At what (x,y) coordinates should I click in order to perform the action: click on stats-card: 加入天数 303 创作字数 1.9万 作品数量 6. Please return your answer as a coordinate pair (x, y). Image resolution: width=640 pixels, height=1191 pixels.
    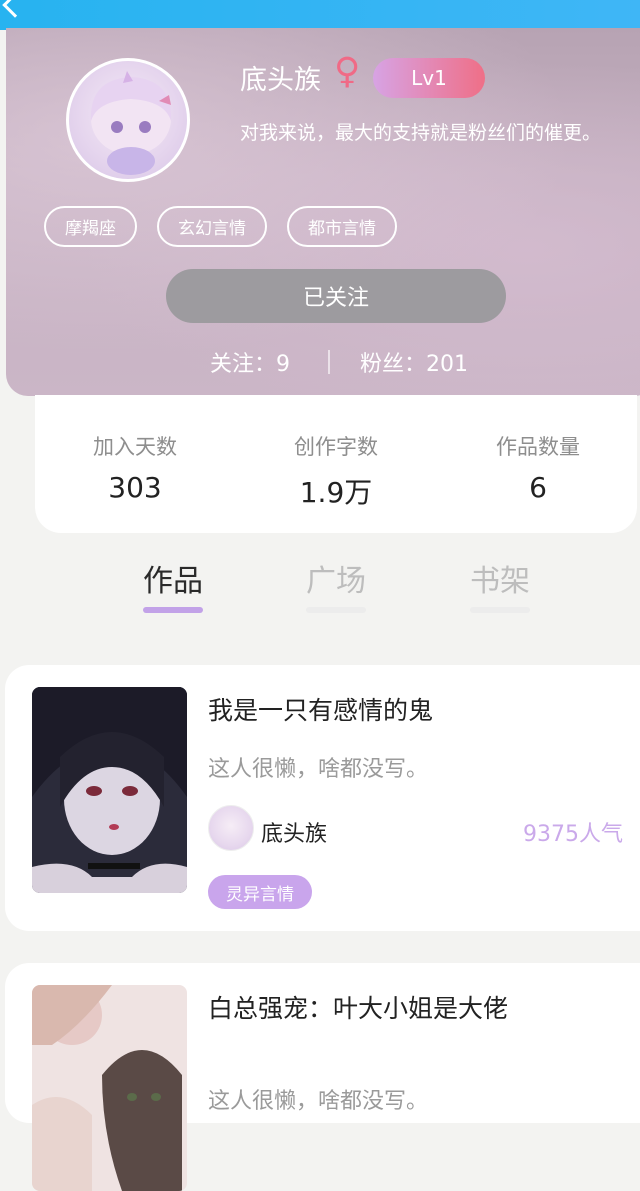
    Looking at the image, I should click on (336, 464).